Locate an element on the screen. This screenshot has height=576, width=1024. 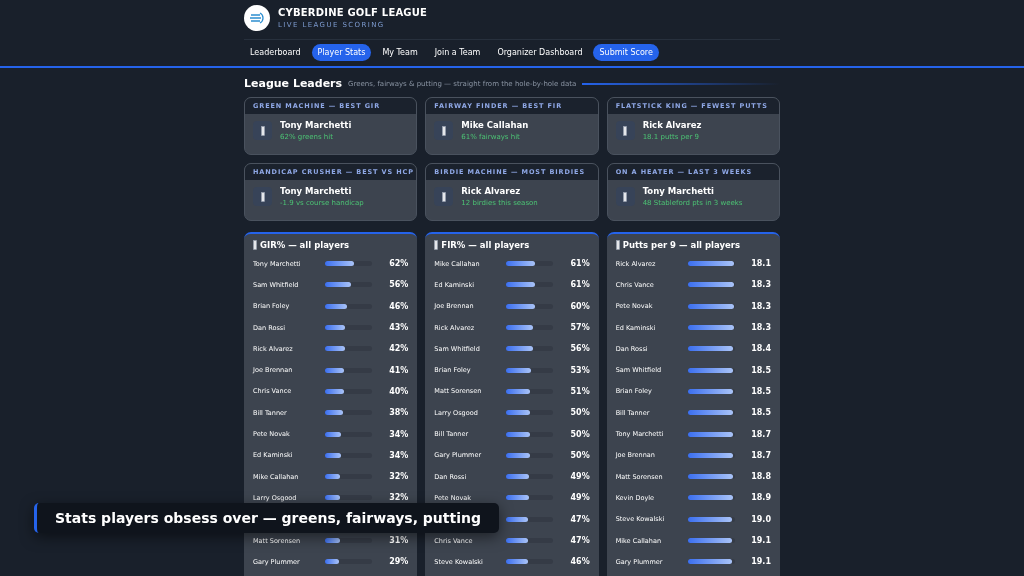
panel-title: Putts per 9 — all players is located at coordinates (681, 245).